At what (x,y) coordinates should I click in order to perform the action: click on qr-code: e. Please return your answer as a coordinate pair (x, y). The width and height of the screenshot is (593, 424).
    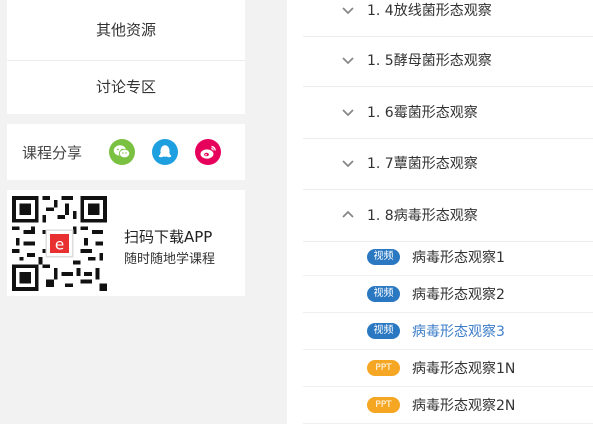
    Looking at the image, I should click on (59, 243).